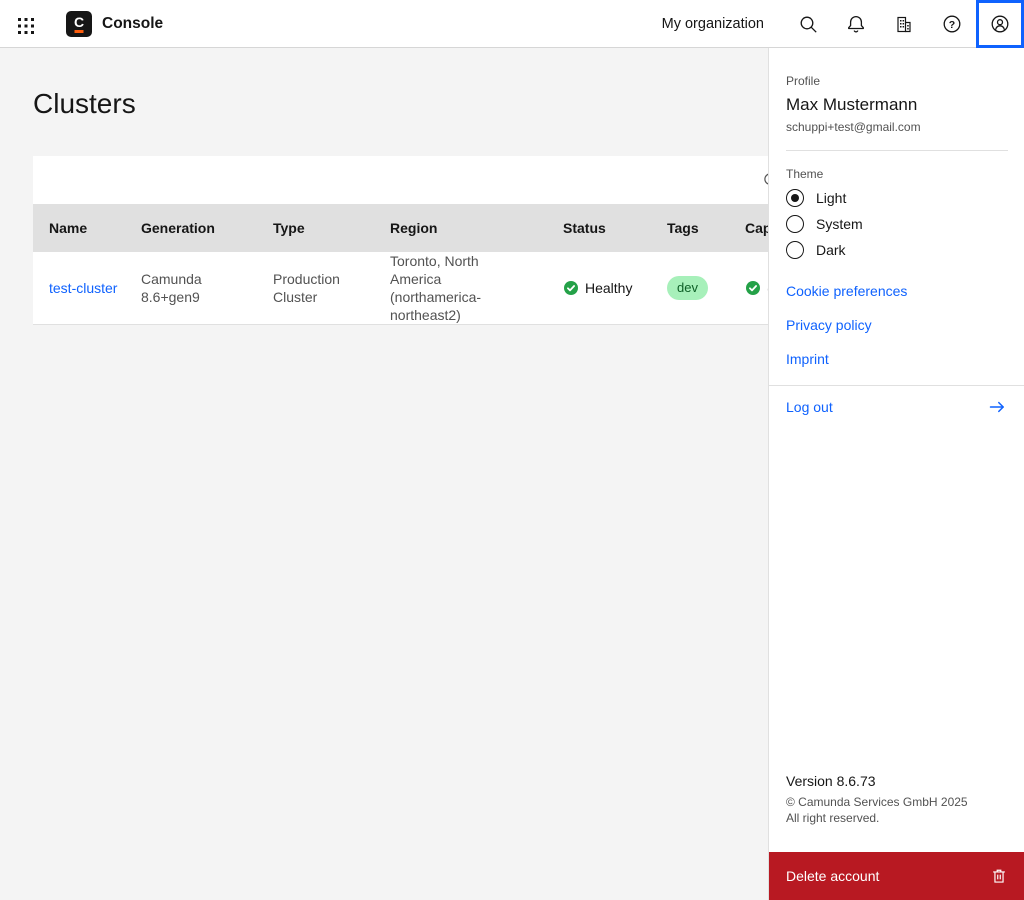  Describe the element at coordinates (896, 876) in the screenshot. I see `delete-account-button: Delete account` at that location.